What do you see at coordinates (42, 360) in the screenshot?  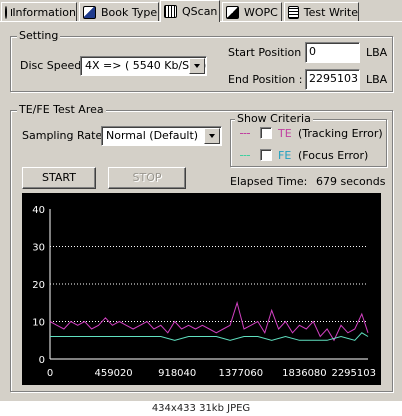 I see `y-tick-label: 0` at bounding box center [42, 360].